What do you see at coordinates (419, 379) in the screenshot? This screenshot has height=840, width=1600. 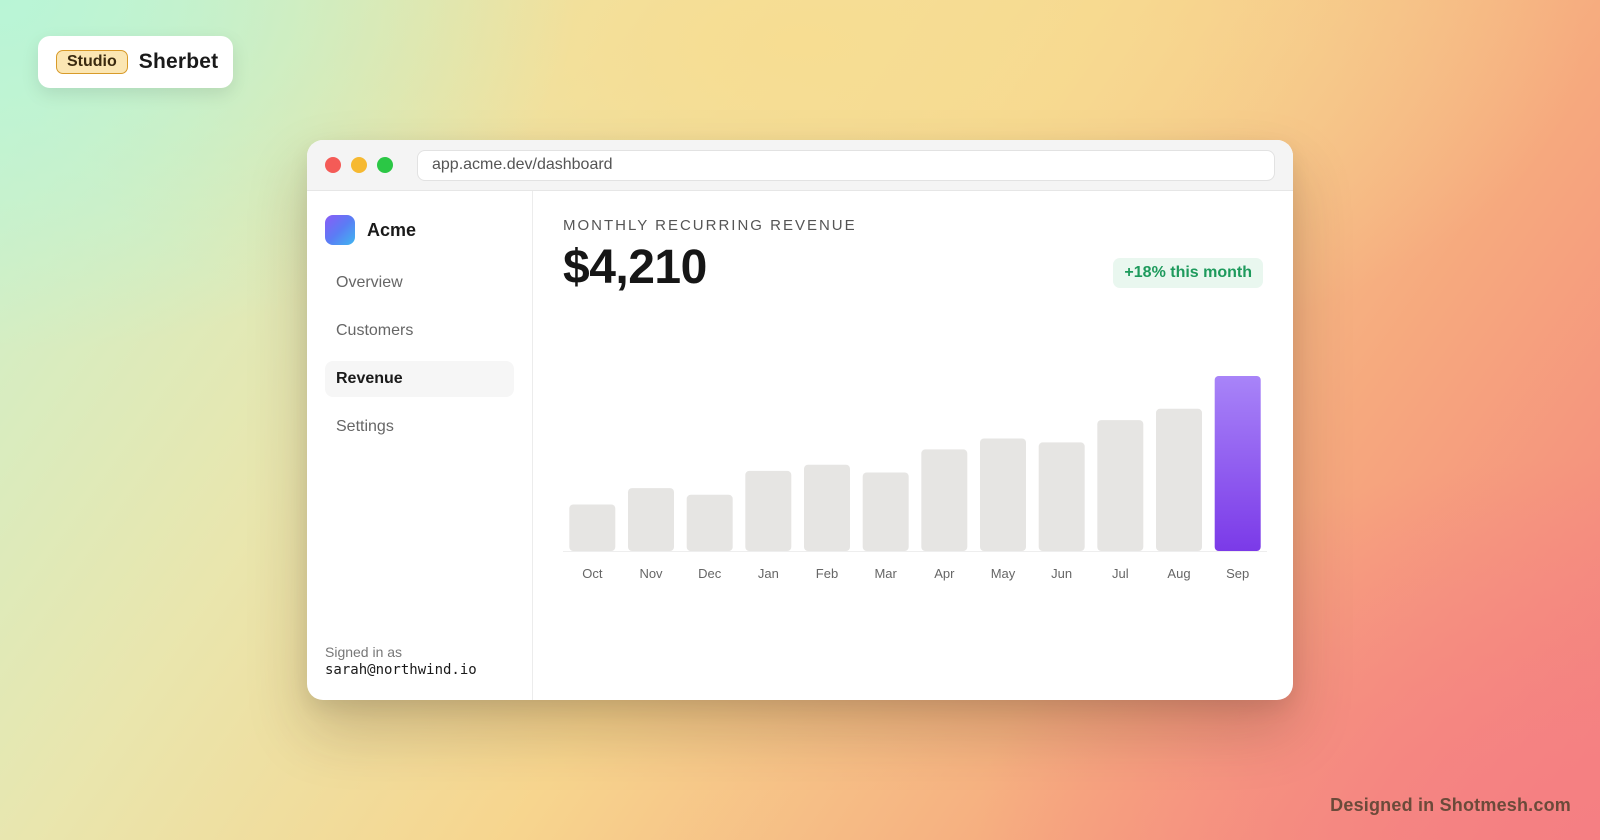 I see `sidebar-item-revenue: Revenue` at bounding box center [419, 379].